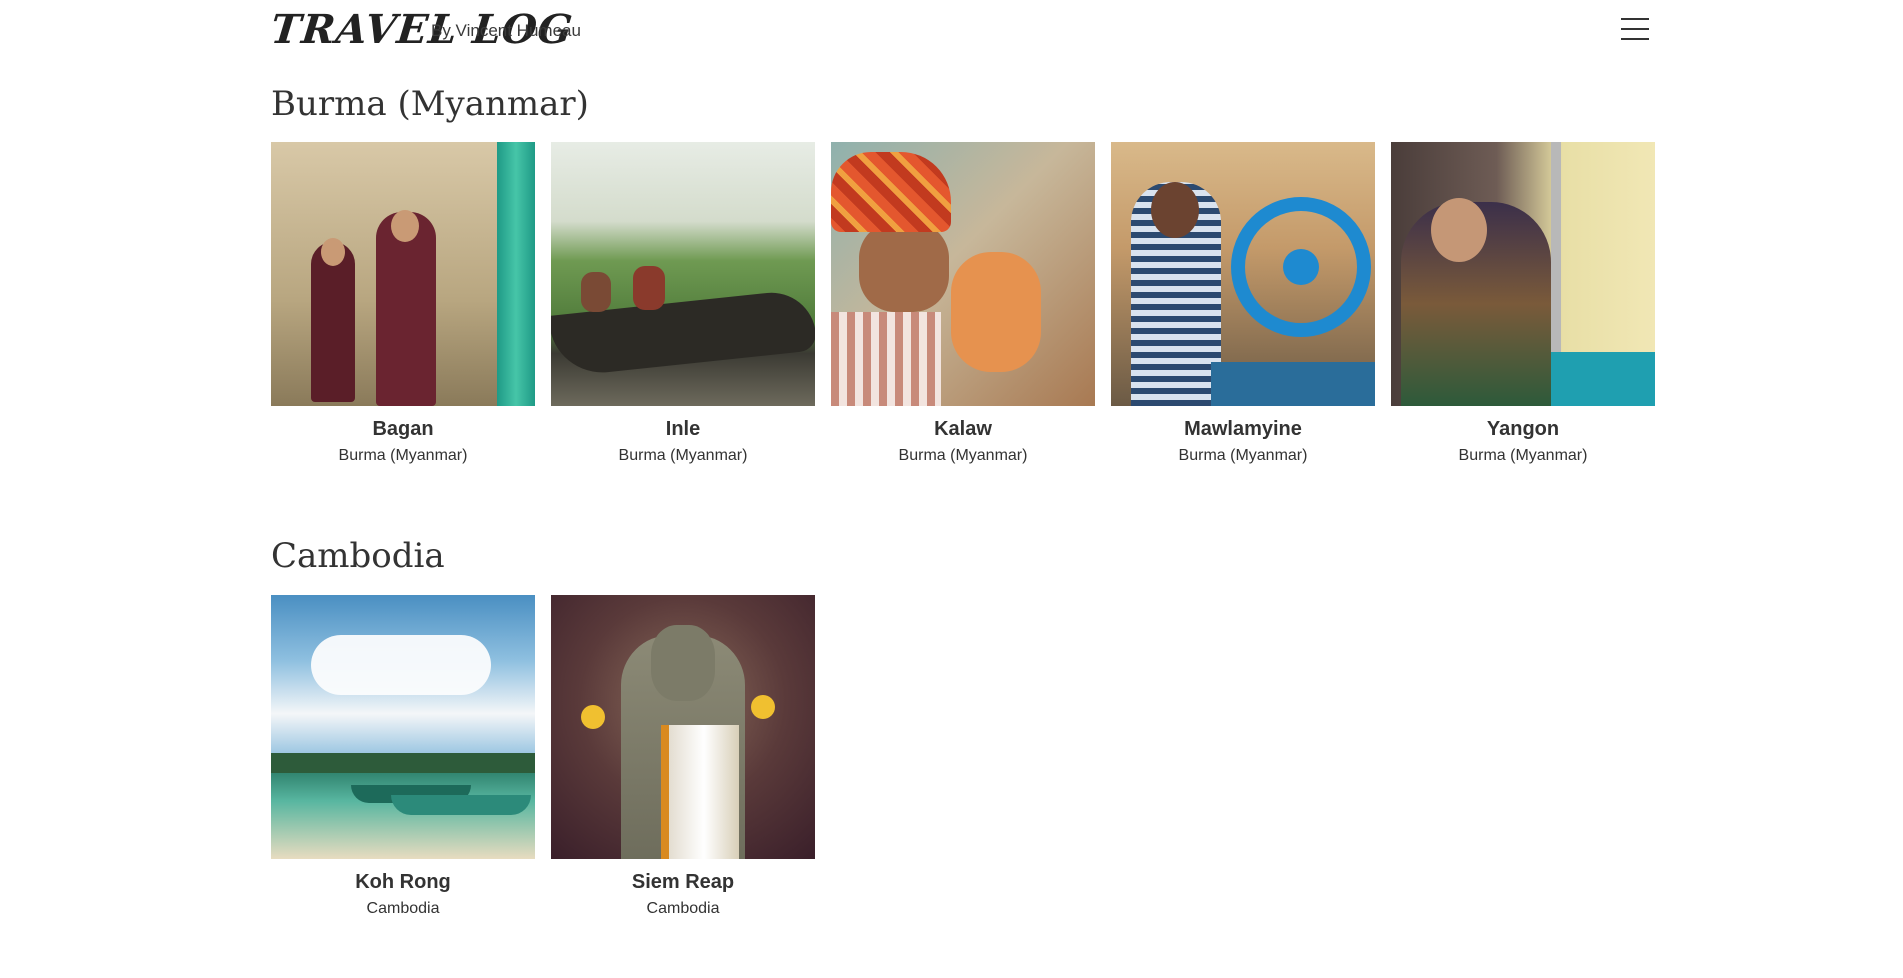 The width and height of the screenshot is (1903, 978). What do you see at coordinates (963, 429) in the screenshot?
I see `destination-title: Kalaw` at bounding box center [963, 429].